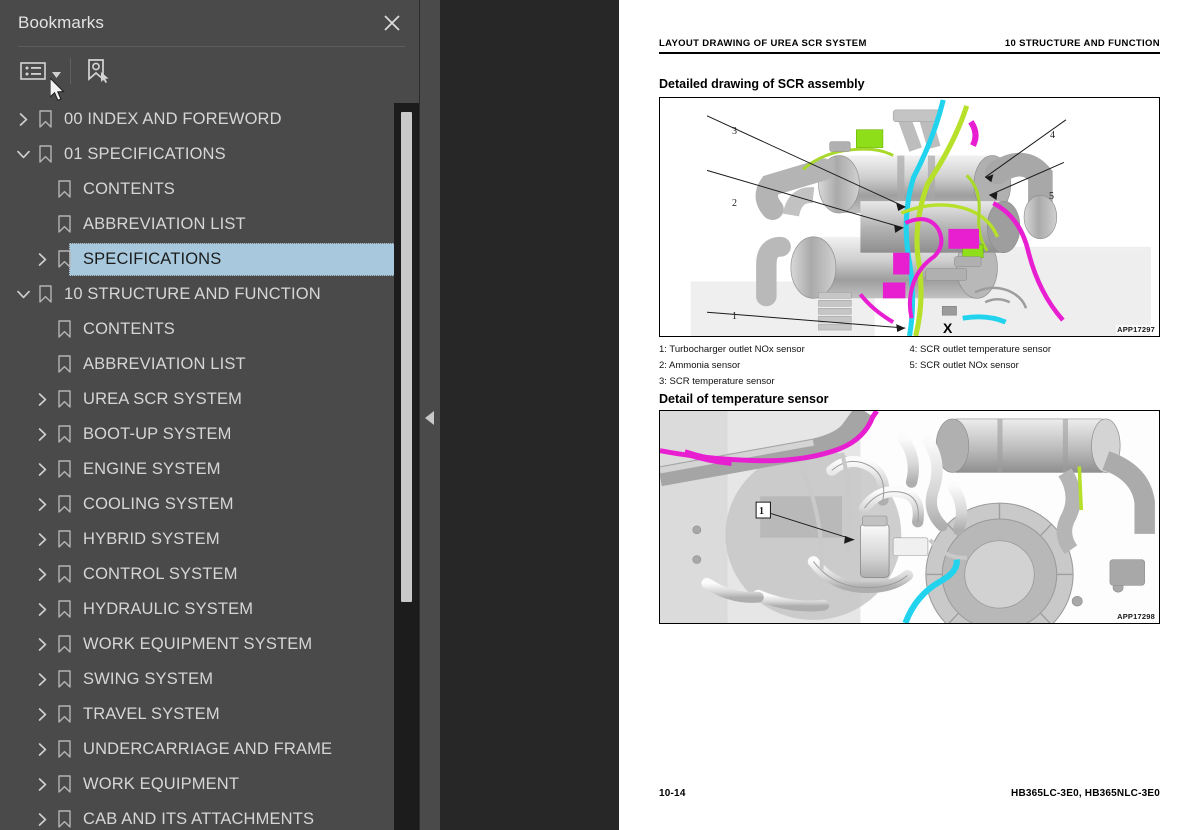 The height and width of the screenshot is (830, 1200). Describe the element at coordinates (209, 23) in the screenshot. I see `bookmarks-panel-header: Bookmarks` at that location.